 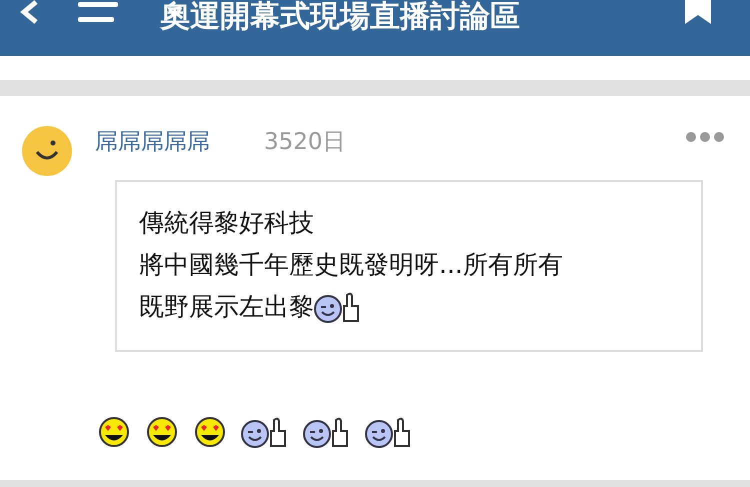 What do you see at coordinates (29, 12) in the screenshot?
I see `back-icon` at bounding box center [29, 12].